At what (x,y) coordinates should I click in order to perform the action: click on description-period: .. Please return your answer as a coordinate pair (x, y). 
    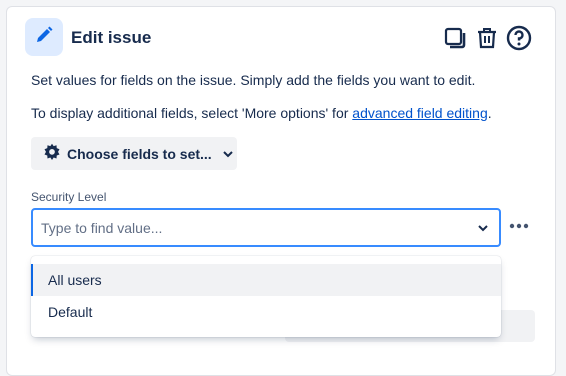
    Looking at the image, I should click on (489, 113).